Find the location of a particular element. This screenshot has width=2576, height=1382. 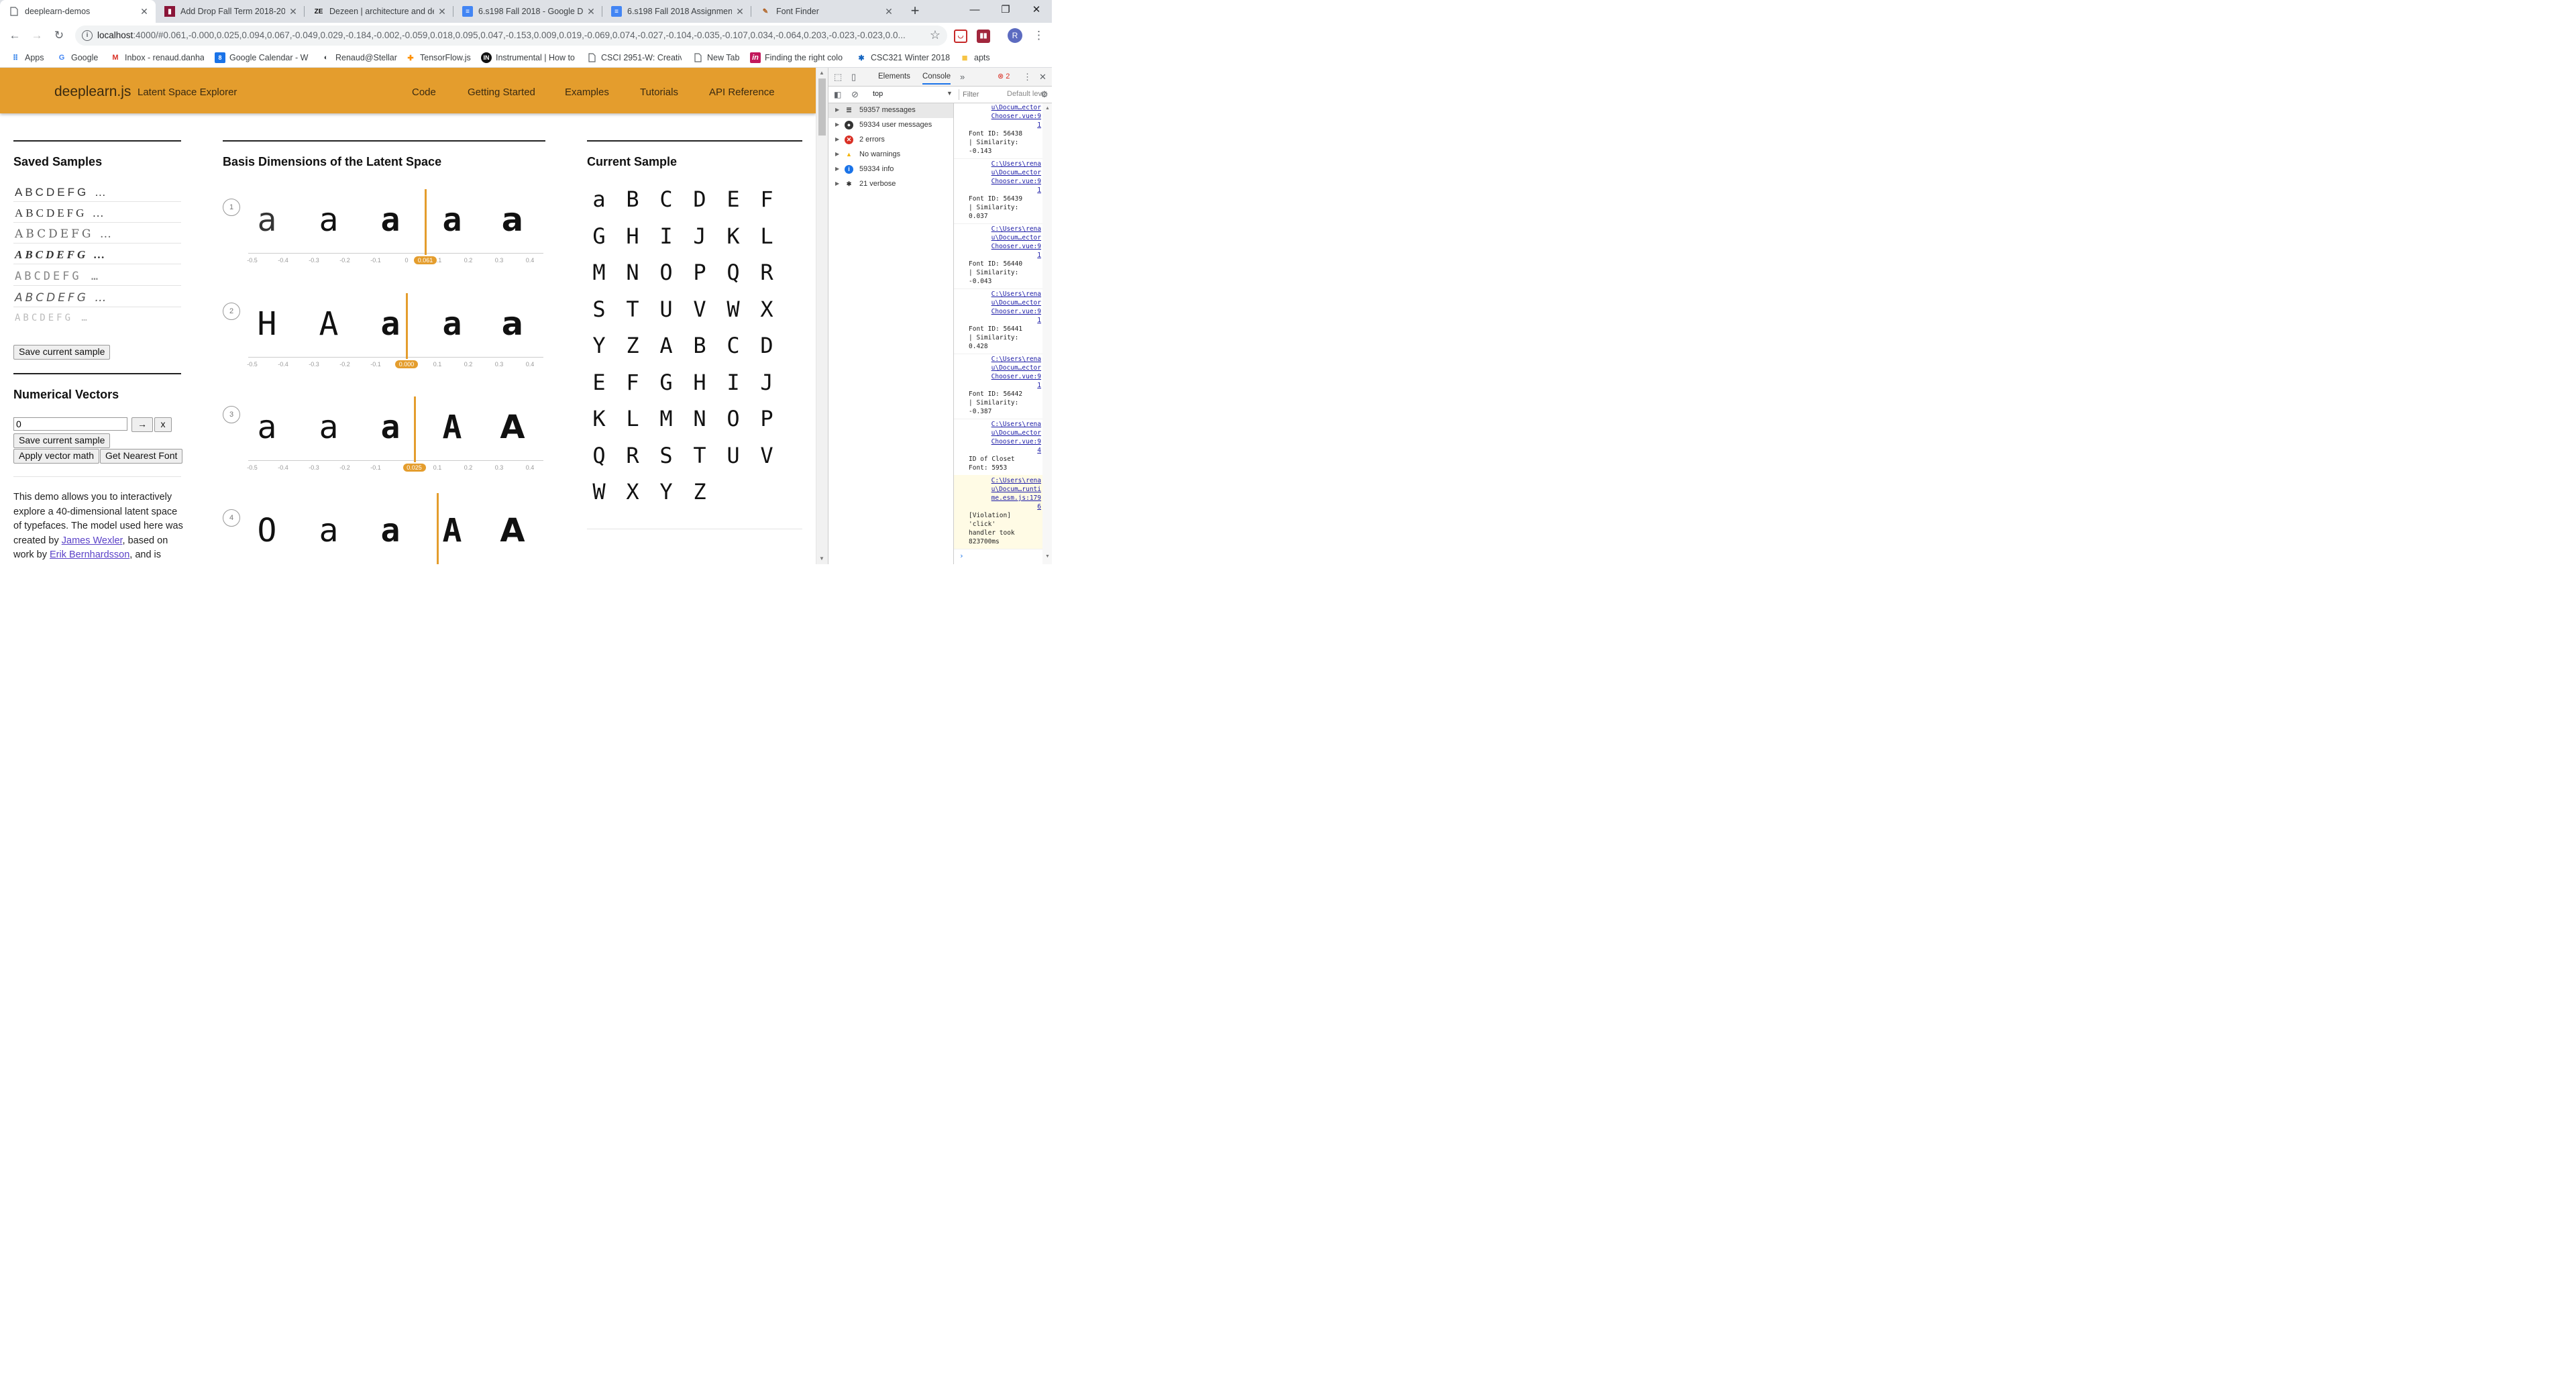

console-filter-list: ▶ ☰ 59357 messages is located at coordinates (890, 110).